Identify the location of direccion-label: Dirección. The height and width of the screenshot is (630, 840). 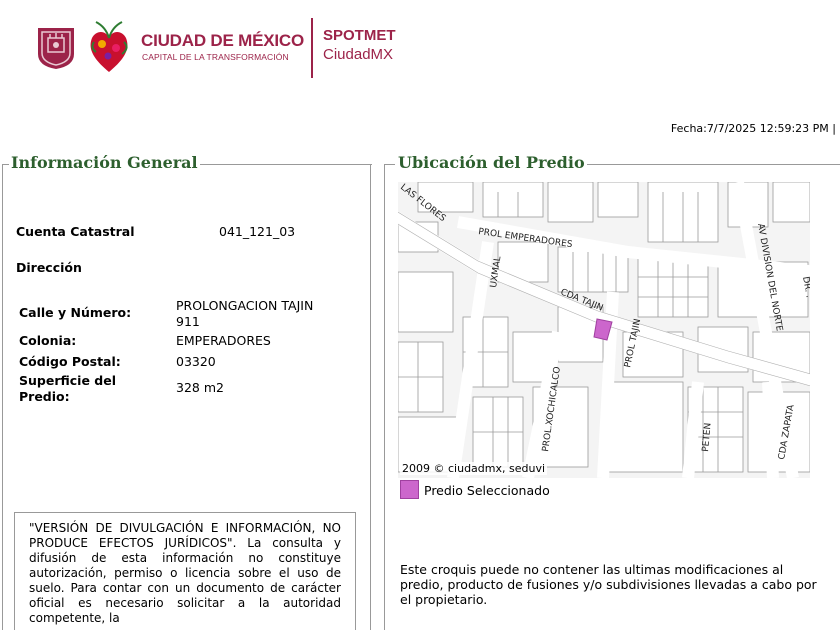
(49, 267).